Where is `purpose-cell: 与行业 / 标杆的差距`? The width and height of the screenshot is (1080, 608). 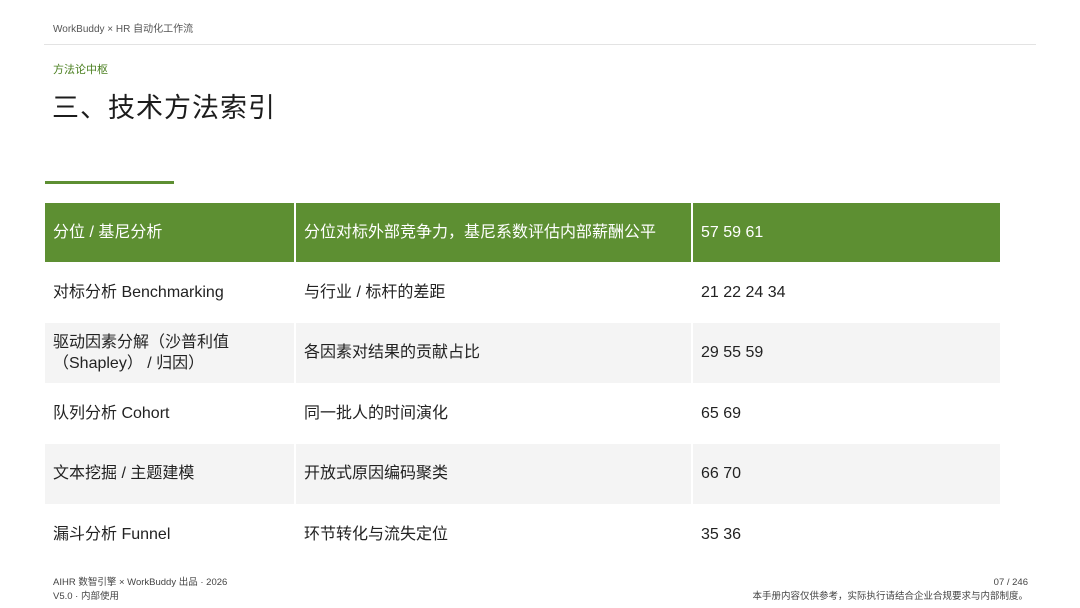
purpose-cell: 与行业 / 标杆的差距 is located at coordinates (494, 292).